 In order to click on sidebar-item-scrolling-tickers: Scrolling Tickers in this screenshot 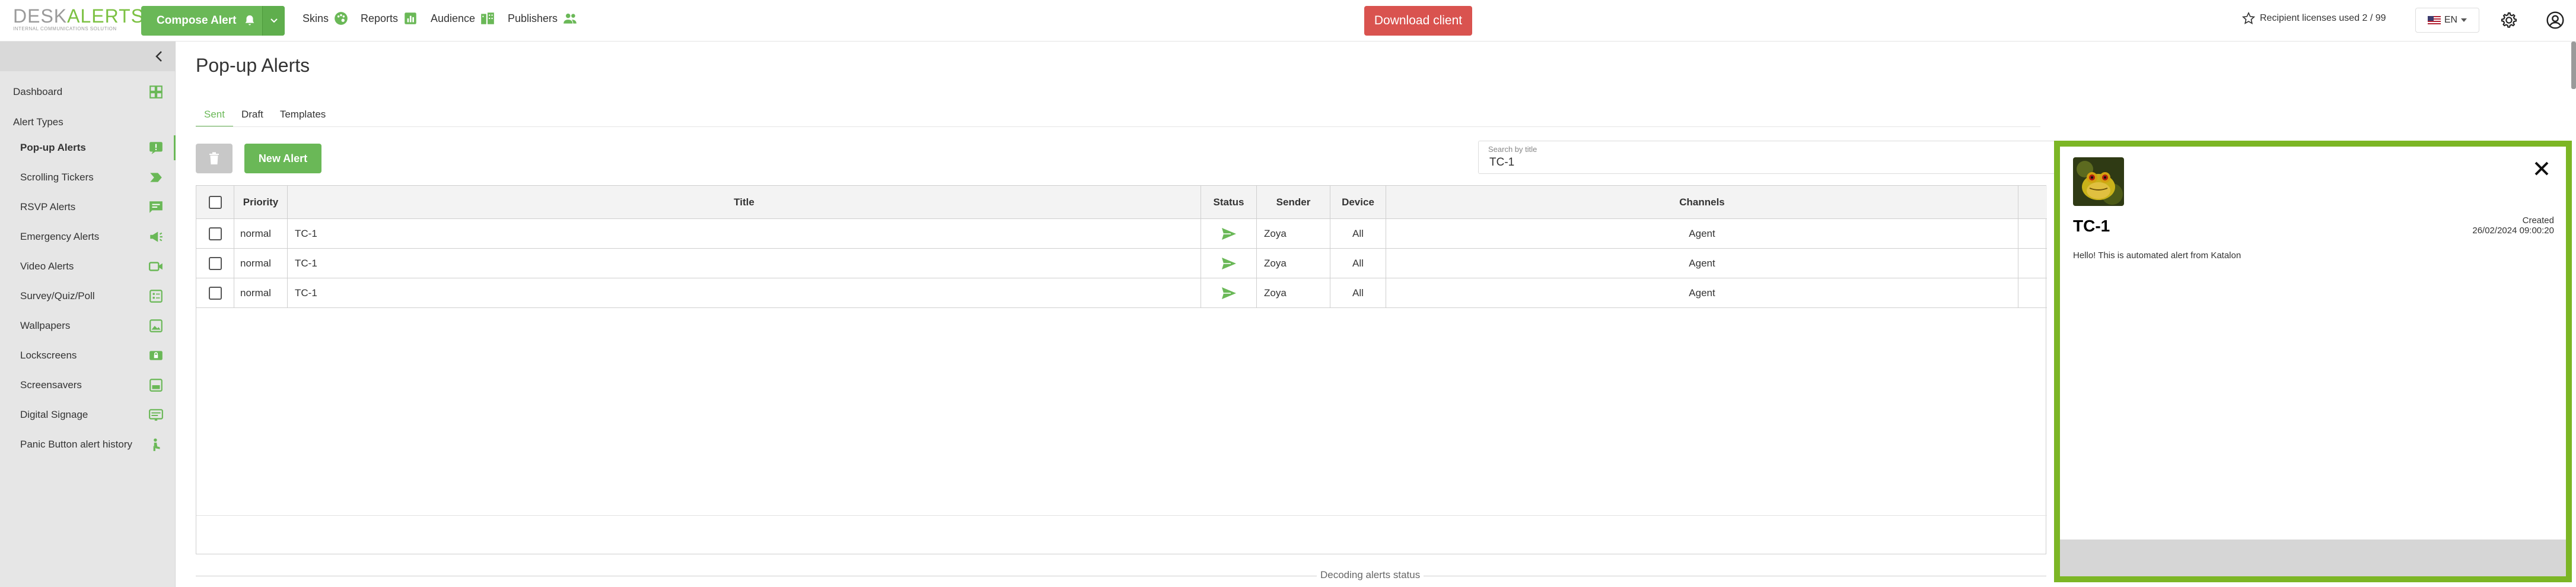, I will do `click(88, 177)`.